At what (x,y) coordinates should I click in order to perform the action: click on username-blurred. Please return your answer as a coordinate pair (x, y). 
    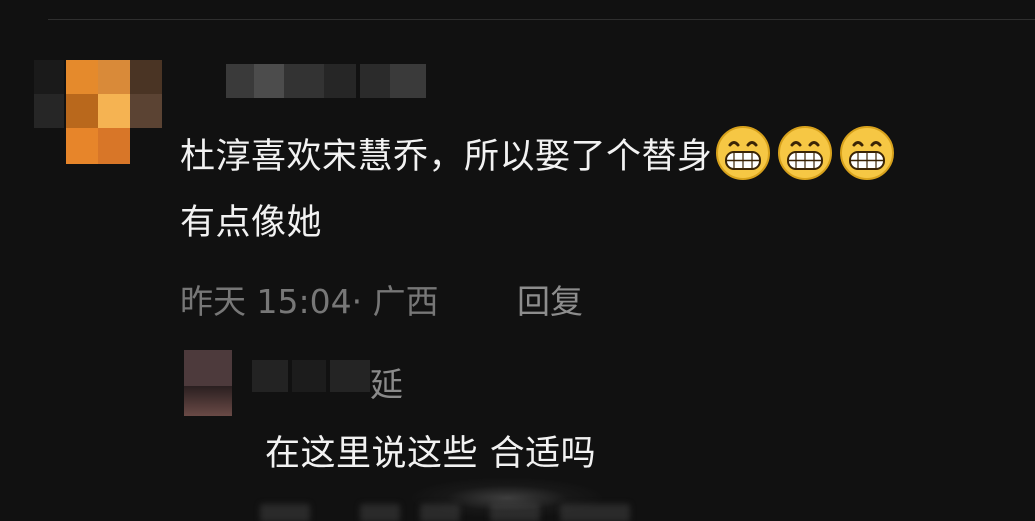
    Looking at the image, I should click on (331, 81).